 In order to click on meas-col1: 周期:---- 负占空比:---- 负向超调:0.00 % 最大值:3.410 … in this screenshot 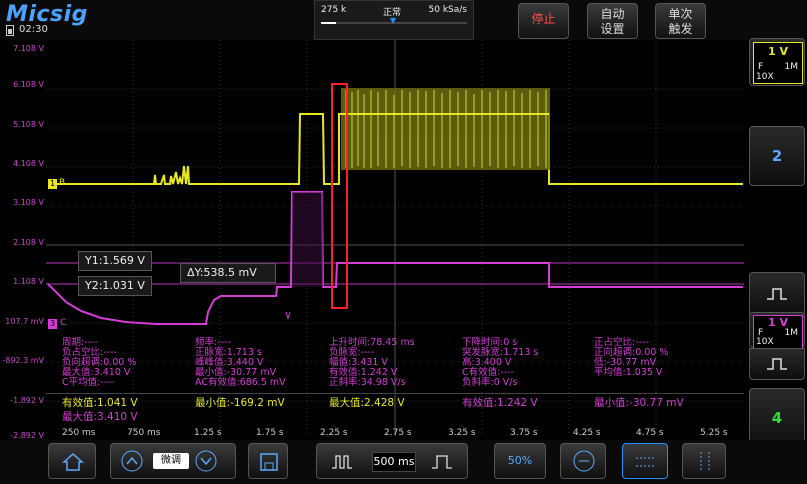, I will do `click(99, 363)`.